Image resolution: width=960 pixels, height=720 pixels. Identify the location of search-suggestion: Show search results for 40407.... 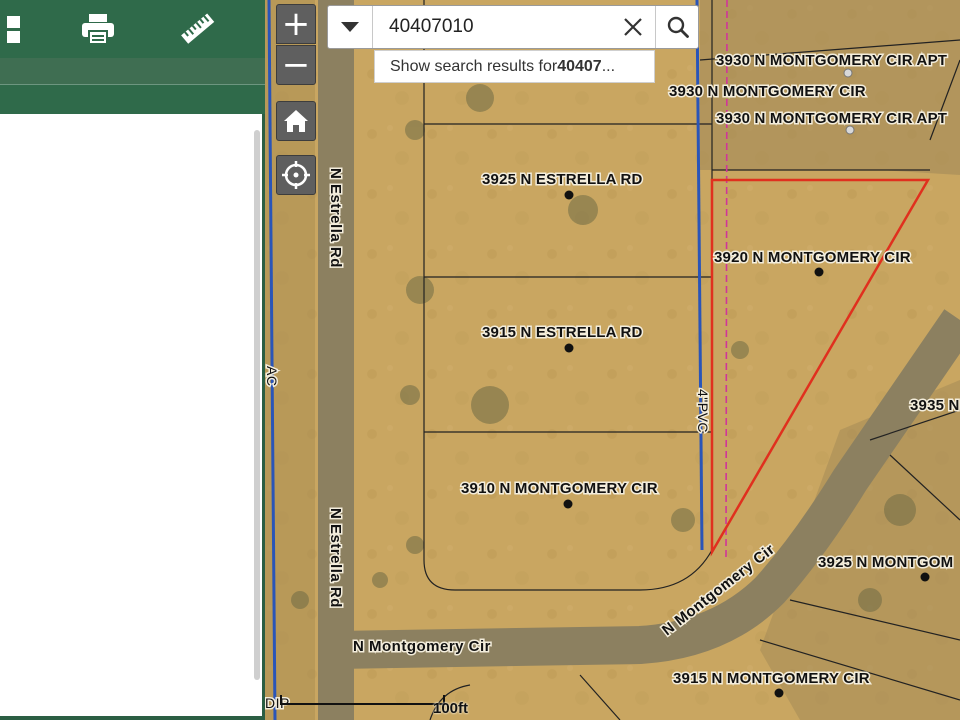
(514, 66).